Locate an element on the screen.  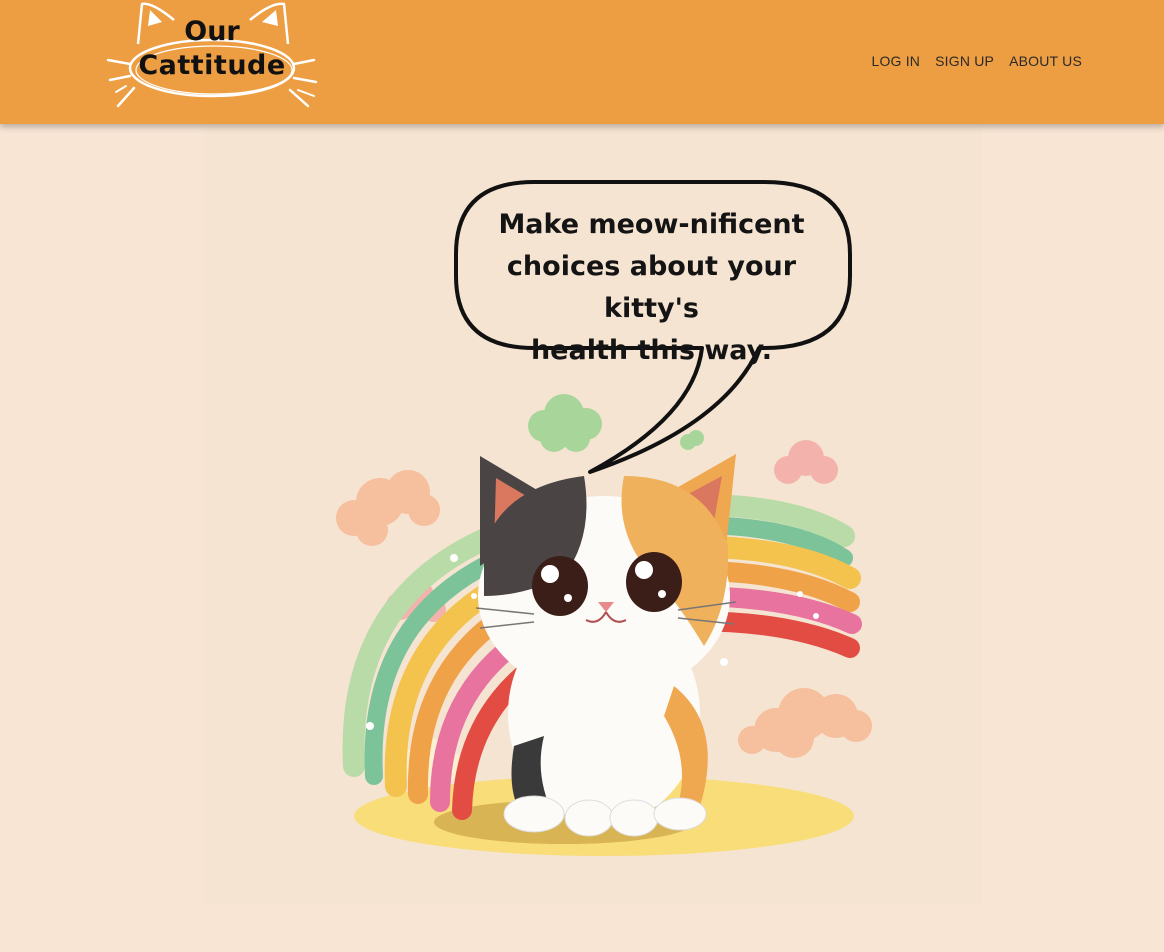
nav-signup-link: SIGN UP is located at coordinates (964, 61).